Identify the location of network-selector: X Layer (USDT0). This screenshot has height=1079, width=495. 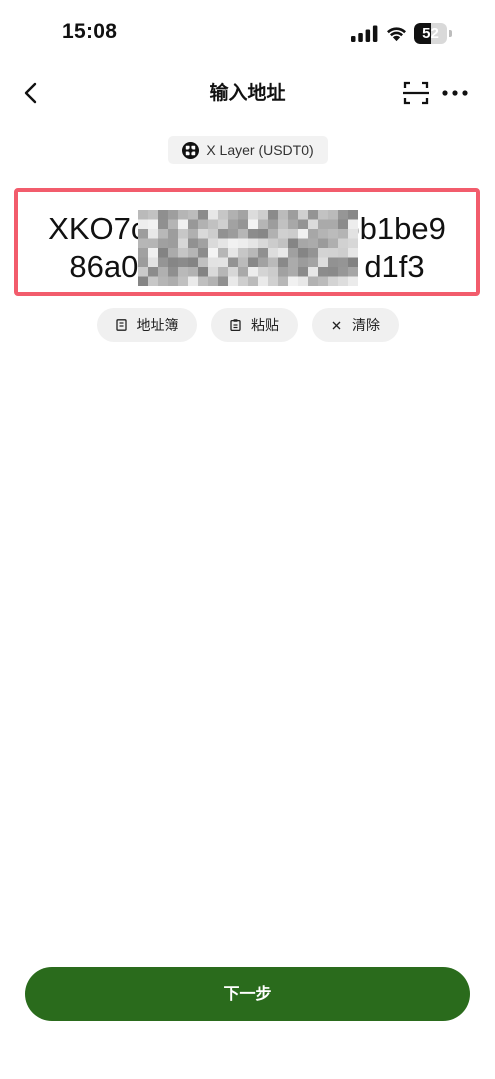
(248, 150).